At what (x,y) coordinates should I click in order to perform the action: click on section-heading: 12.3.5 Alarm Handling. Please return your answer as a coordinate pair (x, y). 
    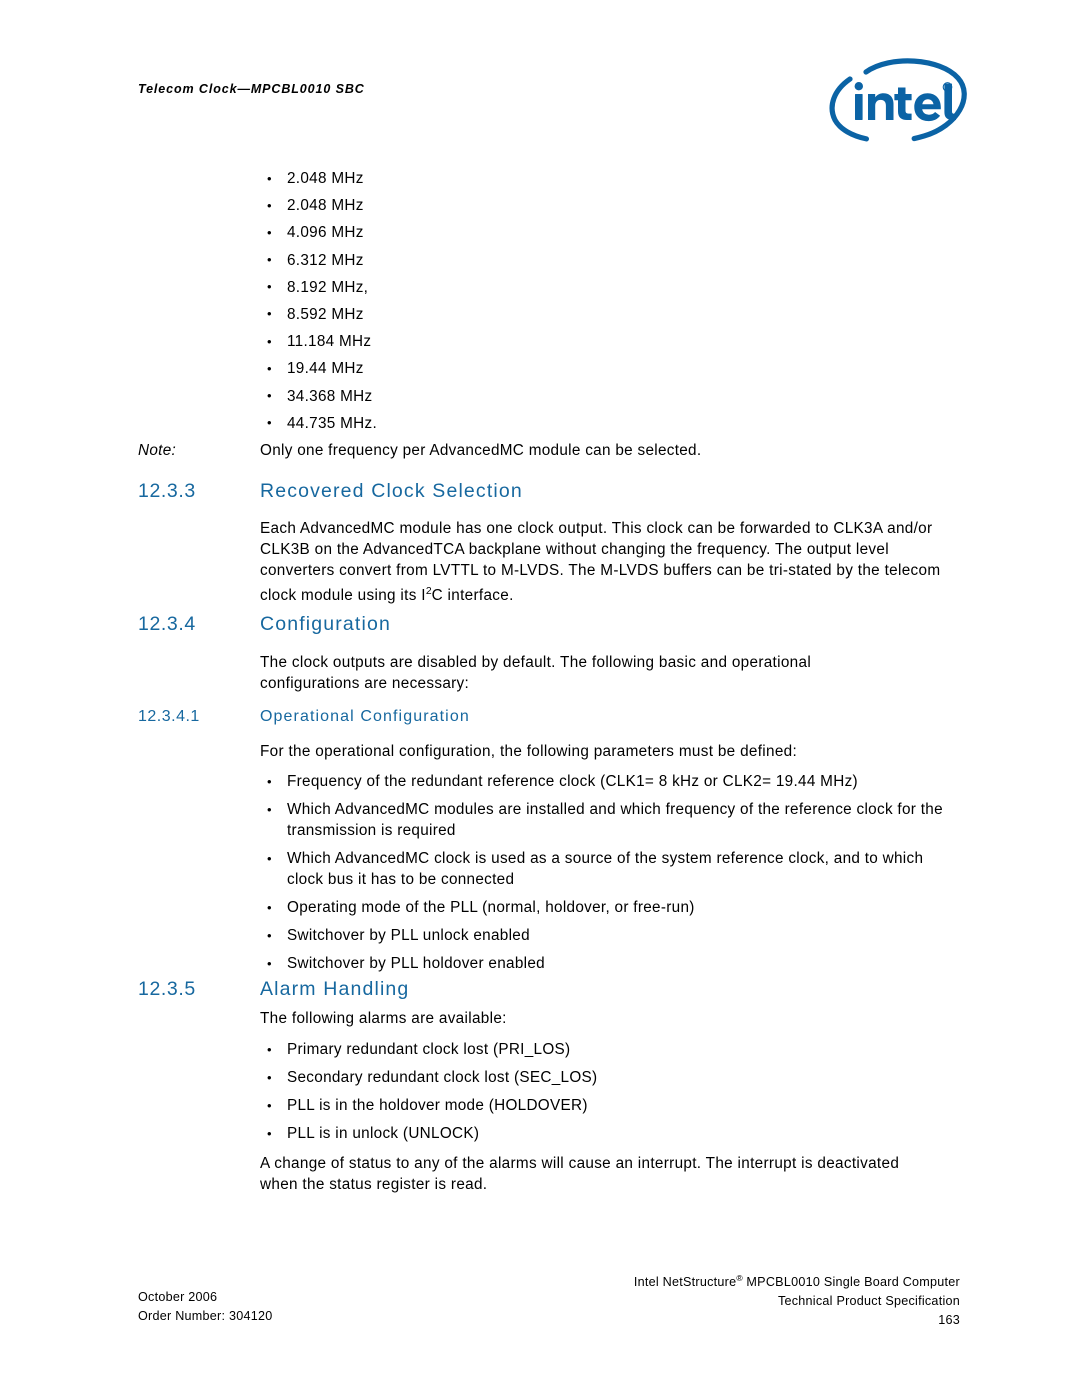
    Looking at the image, I should click on (553, 989).